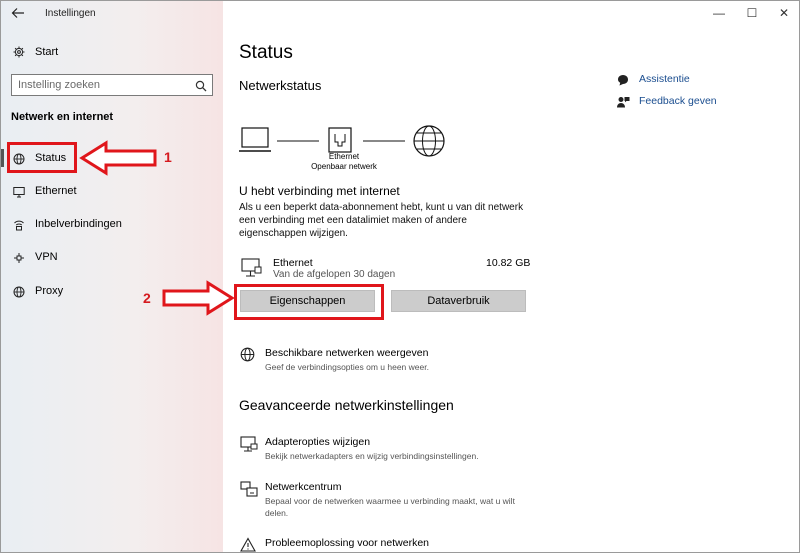  What do you see at coordinates (19, 257) in the screenshot?
I see `vpn-icon` at bounding box center [19, 257].